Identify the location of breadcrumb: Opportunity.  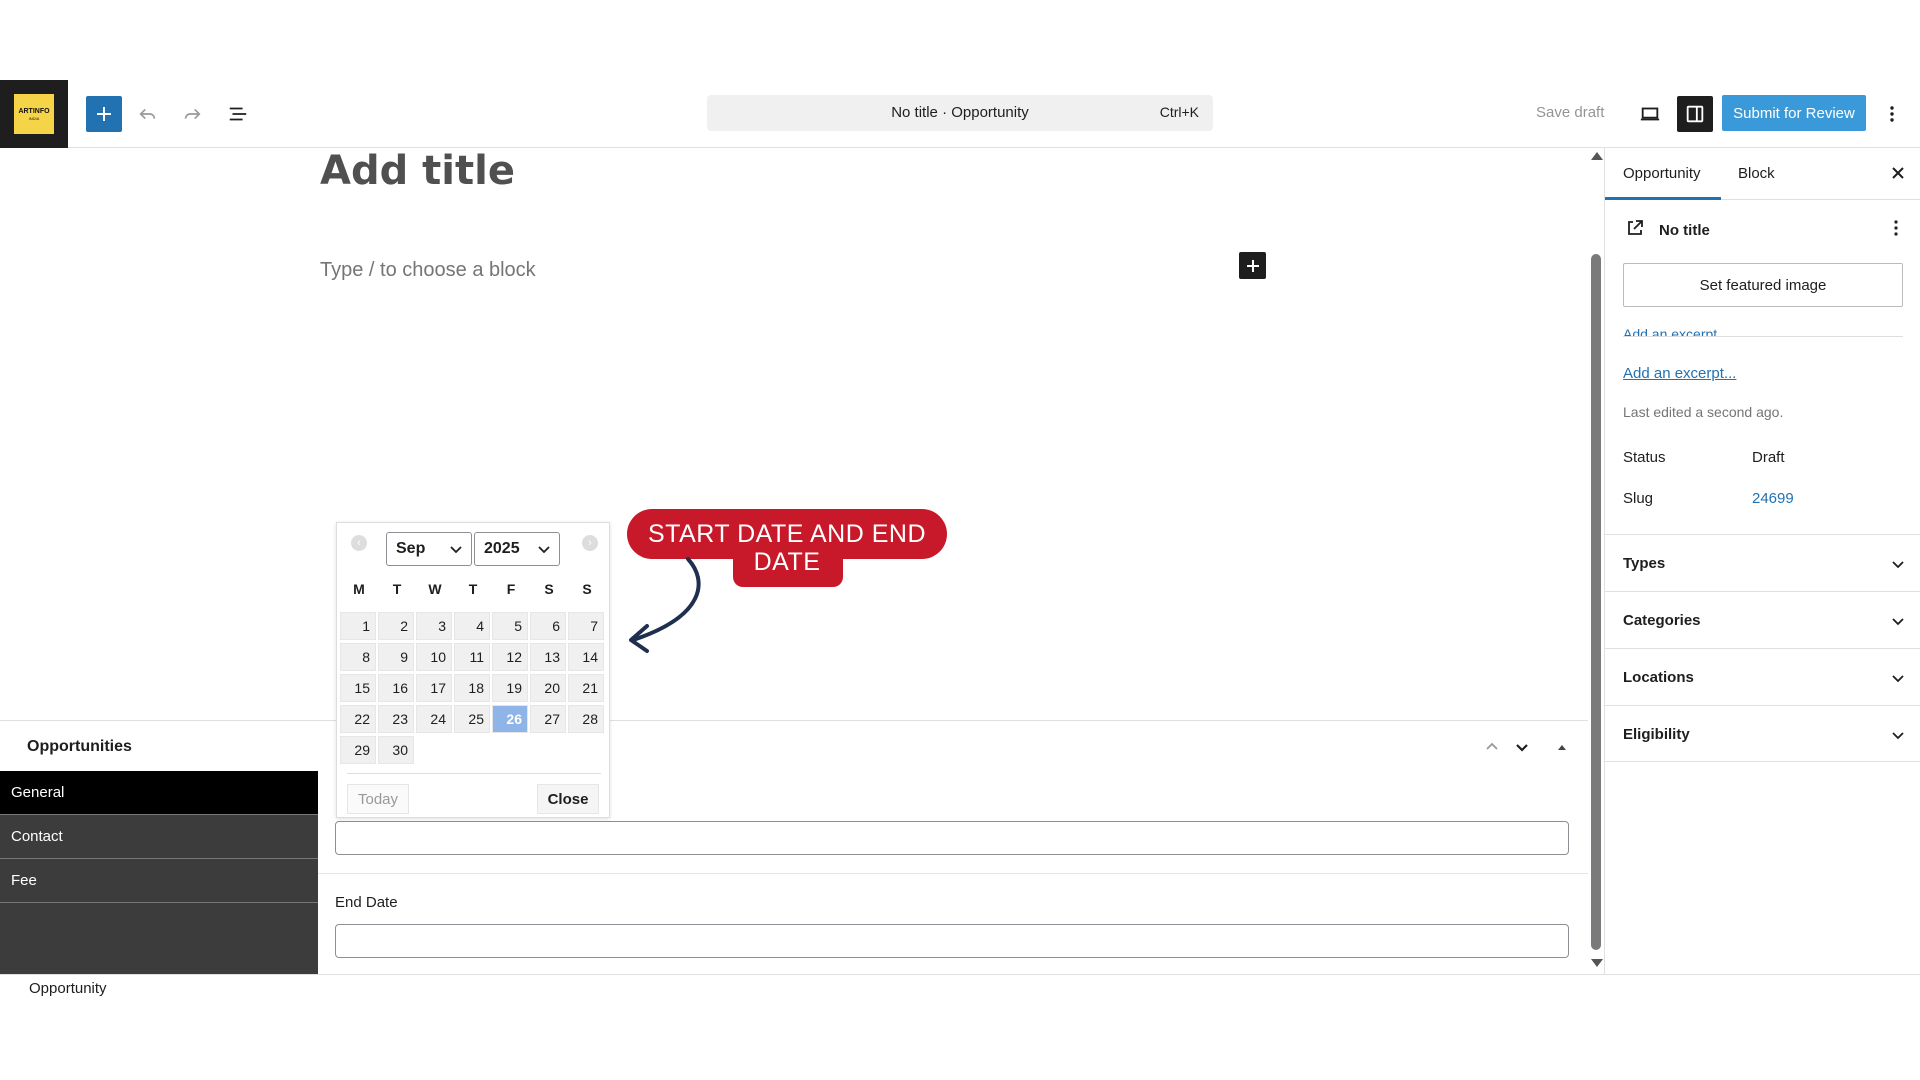
(68, 988).